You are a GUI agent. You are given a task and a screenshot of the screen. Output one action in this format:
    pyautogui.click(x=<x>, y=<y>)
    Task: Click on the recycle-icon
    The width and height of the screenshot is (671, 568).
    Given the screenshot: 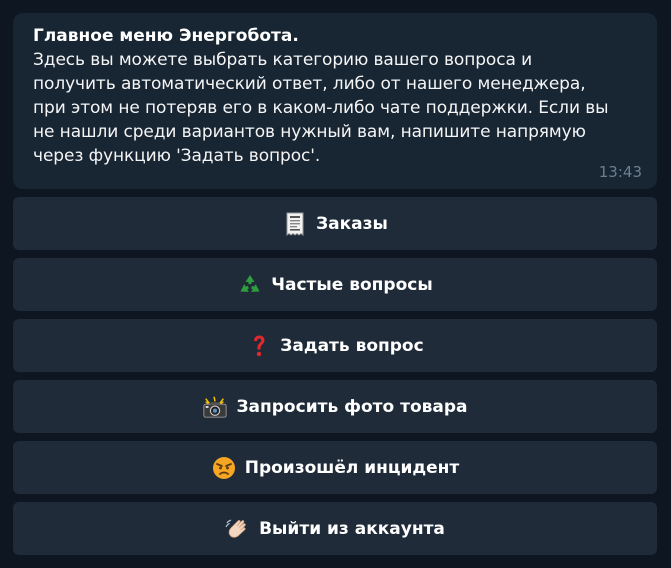 What is the action you would take?
    pyautogui.click(x=250, y=285)
    